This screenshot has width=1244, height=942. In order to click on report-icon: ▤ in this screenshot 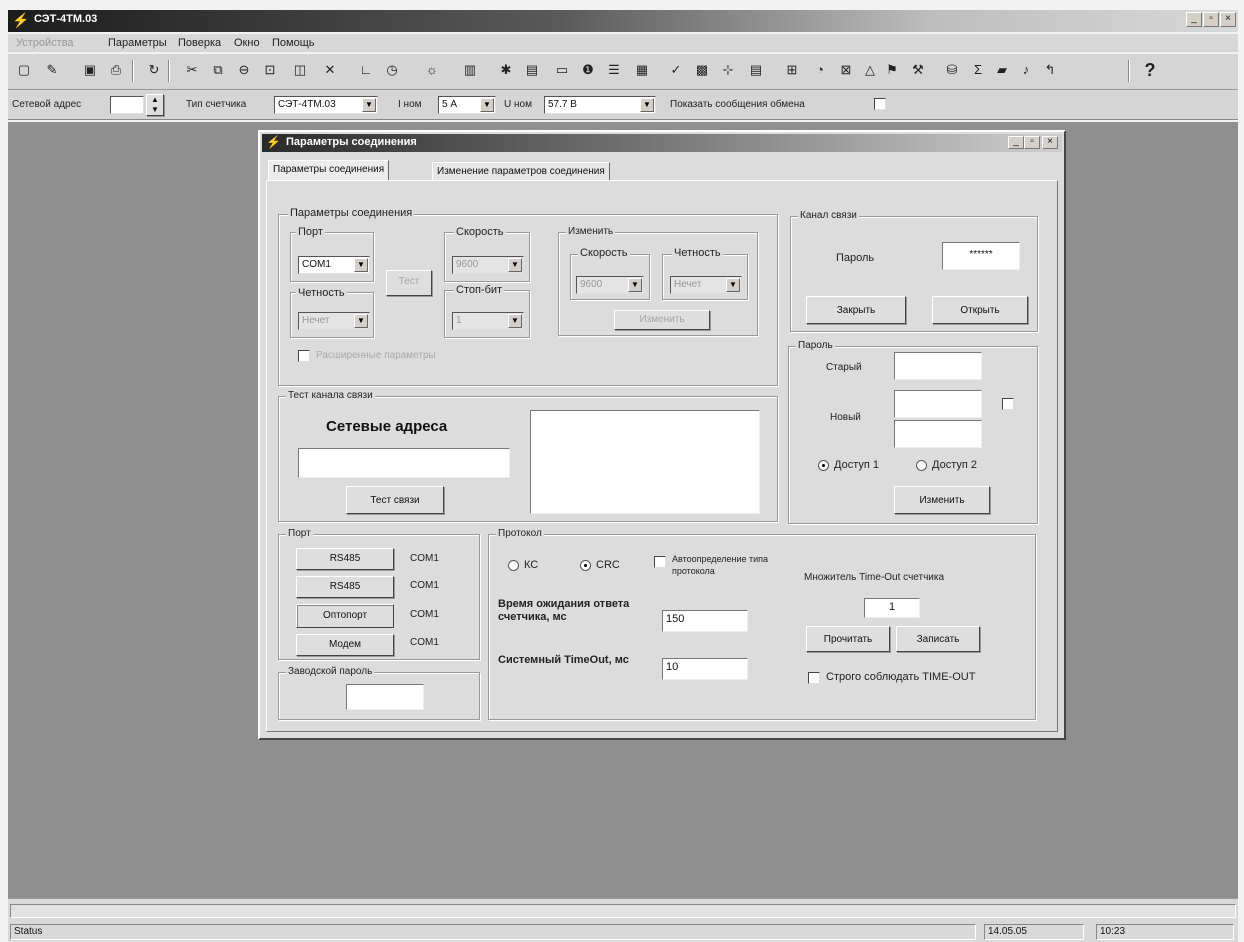, I will do `click(756, 70)`.